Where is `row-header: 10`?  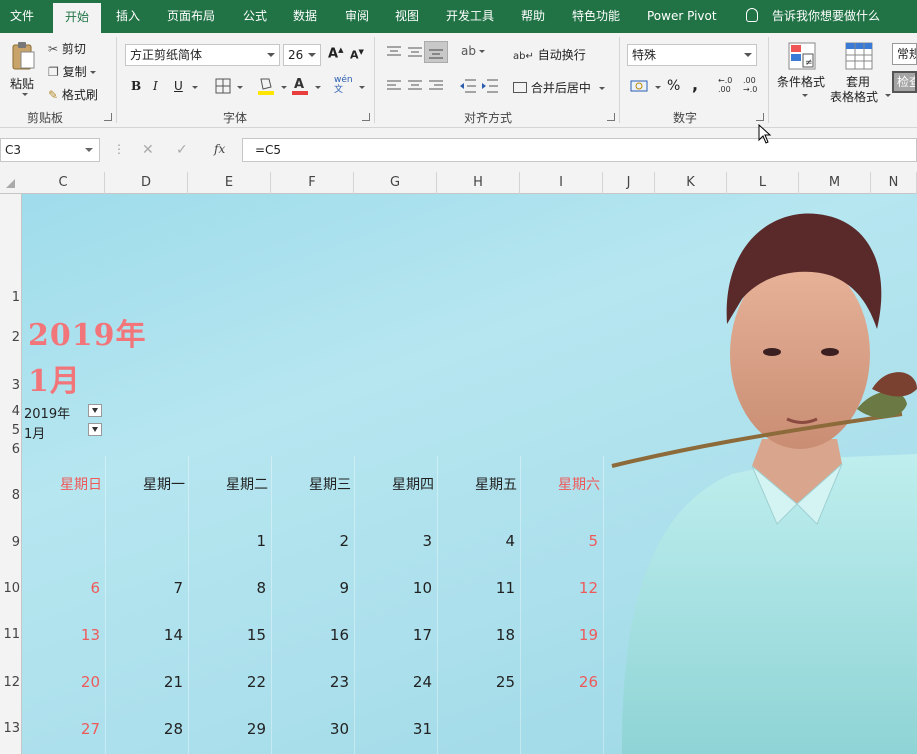
row-header: 10 is located at coordinates (11, 588).